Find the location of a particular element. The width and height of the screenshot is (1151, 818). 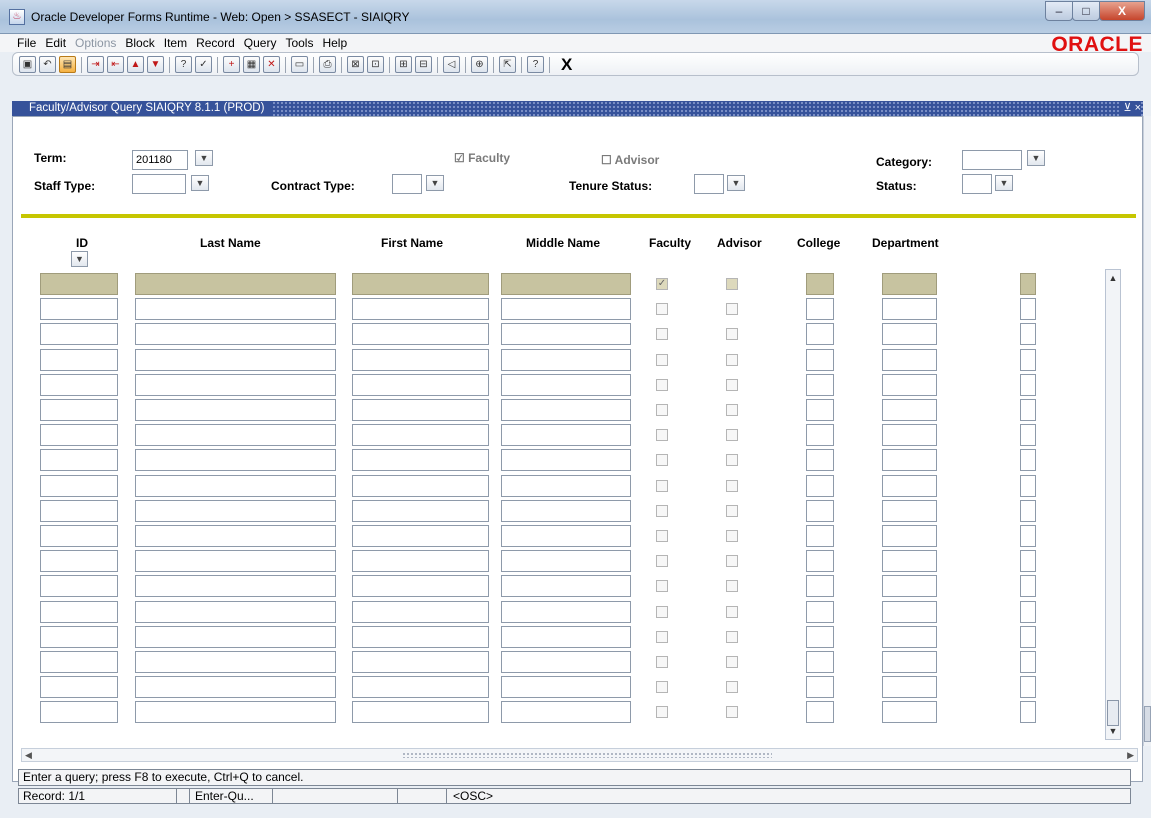

tenure-status-field is located at coordinates (709, 184).